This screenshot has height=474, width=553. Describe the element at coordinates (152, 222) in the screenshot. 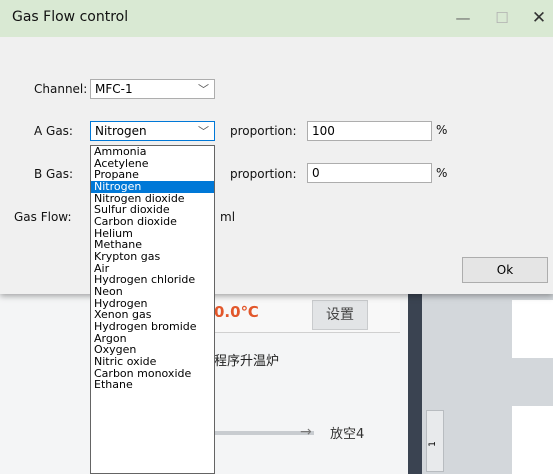

I see `dropdown-option: Carbon dioxide` at that location.